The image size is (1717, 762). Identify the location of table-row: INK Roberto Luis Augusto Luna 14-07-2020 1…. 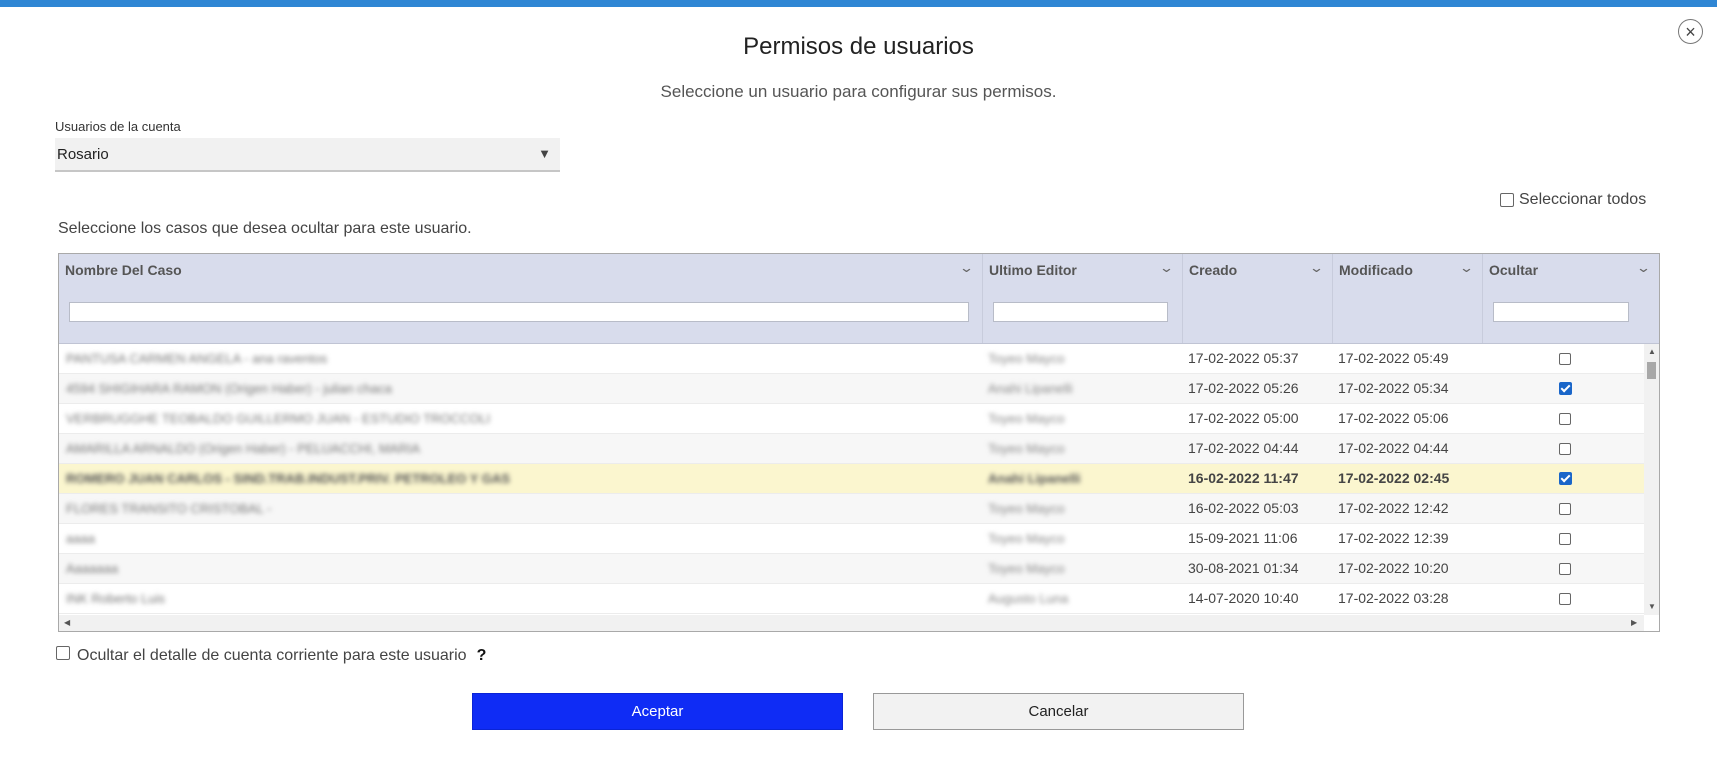
(851, 599).